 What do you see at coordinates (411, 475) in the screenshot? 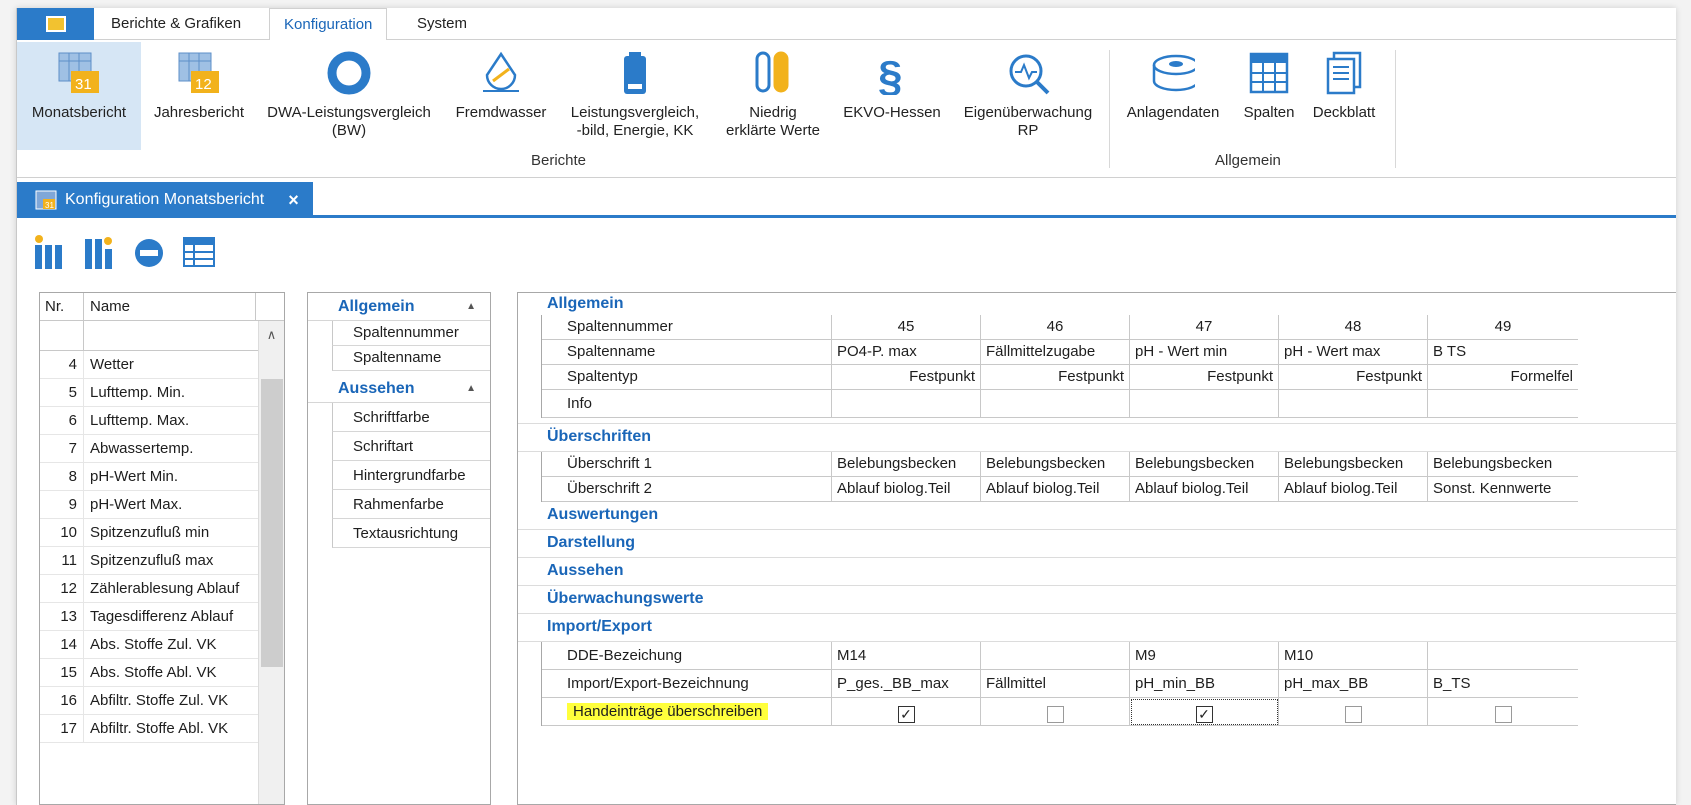
I see `category-item-hintergrundfarbe: Hintergrundfarbe` at bounding box center [411, 475].